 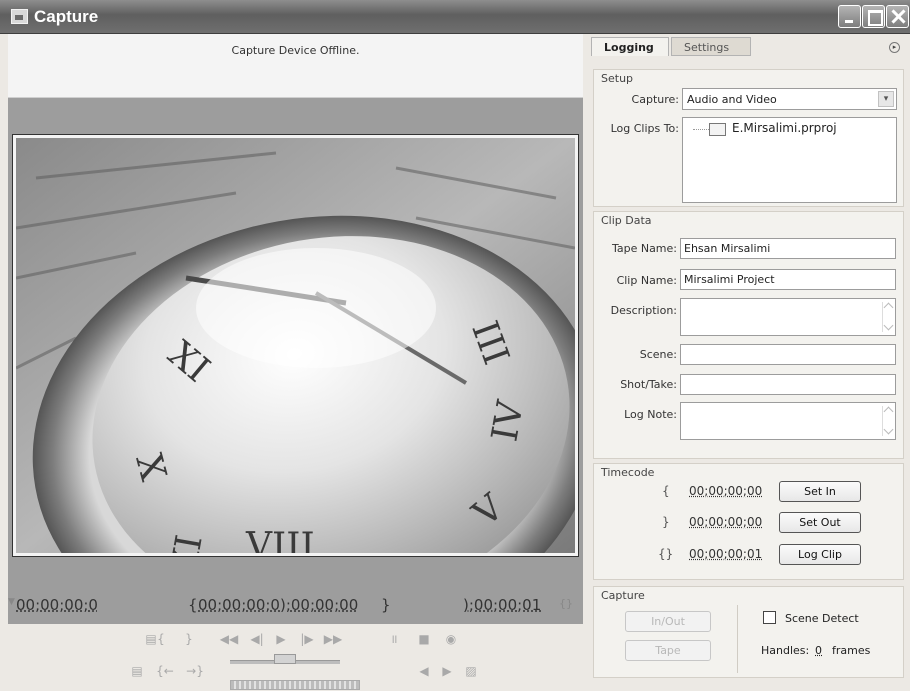 What do you see at coordinates (630, 46) in the screenshot?
I see `tab-logging: Logging` at bounding box center [630, 46].